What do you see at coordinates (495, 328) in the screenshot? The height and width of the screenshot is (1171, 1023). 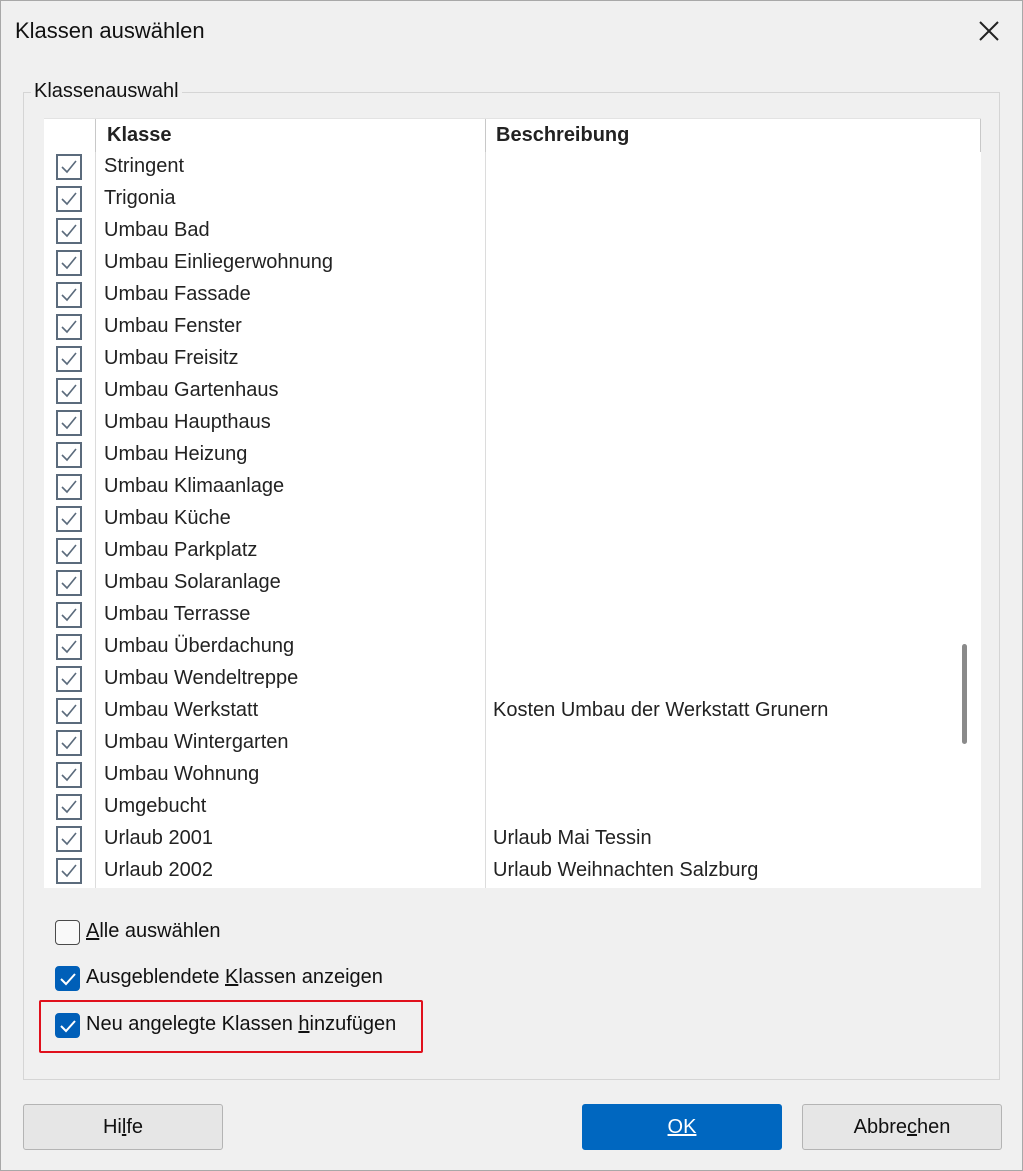 I see `table-row: Umbau Fenster` at bounding box center [495, 328].